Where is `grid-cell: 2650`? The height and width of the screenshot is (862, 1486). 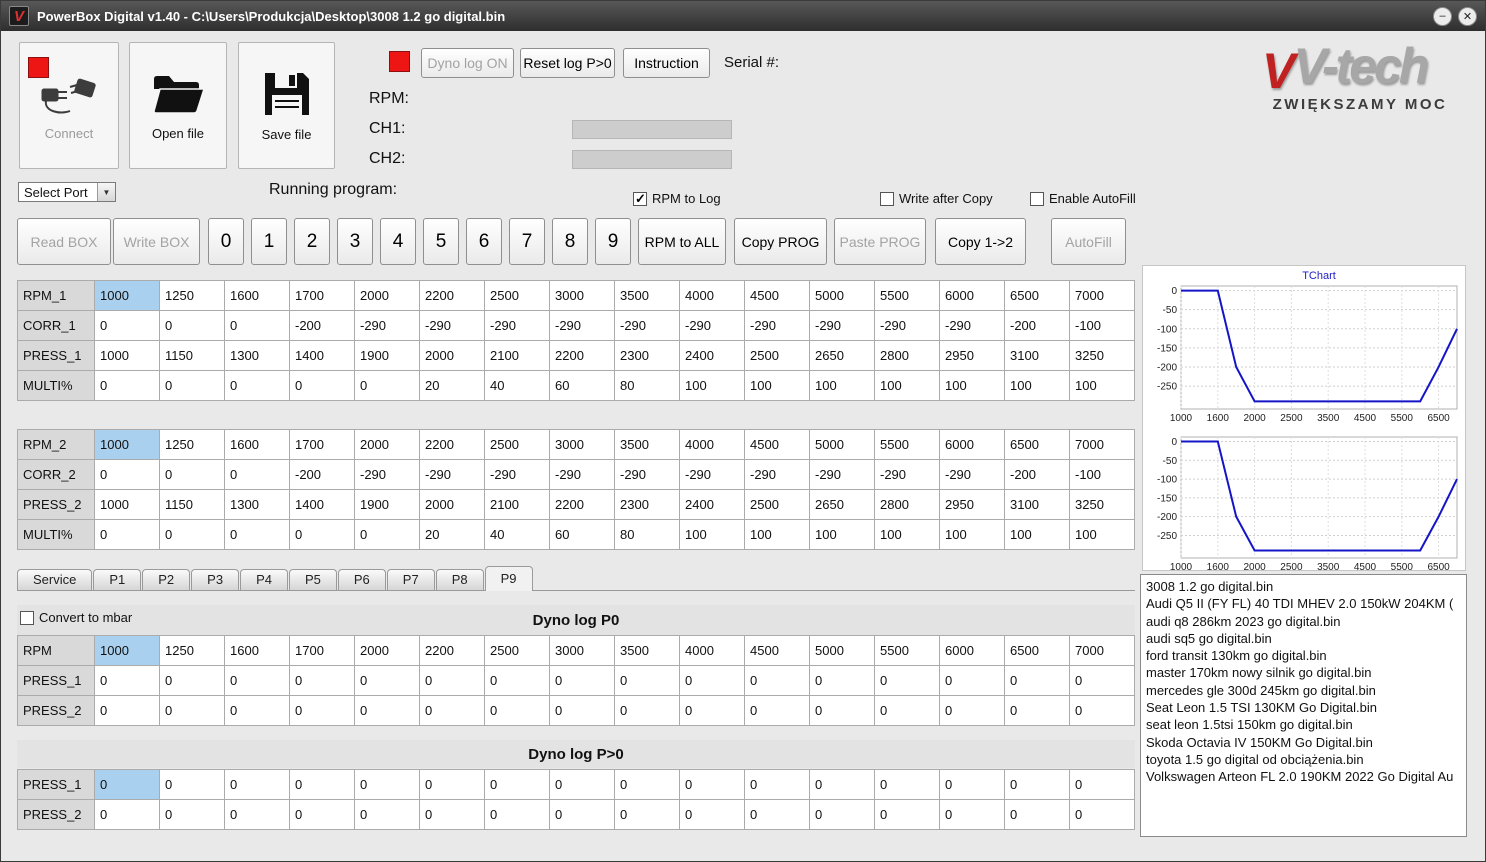
grid-cell: 2650 is located at coordinates (842, 504).